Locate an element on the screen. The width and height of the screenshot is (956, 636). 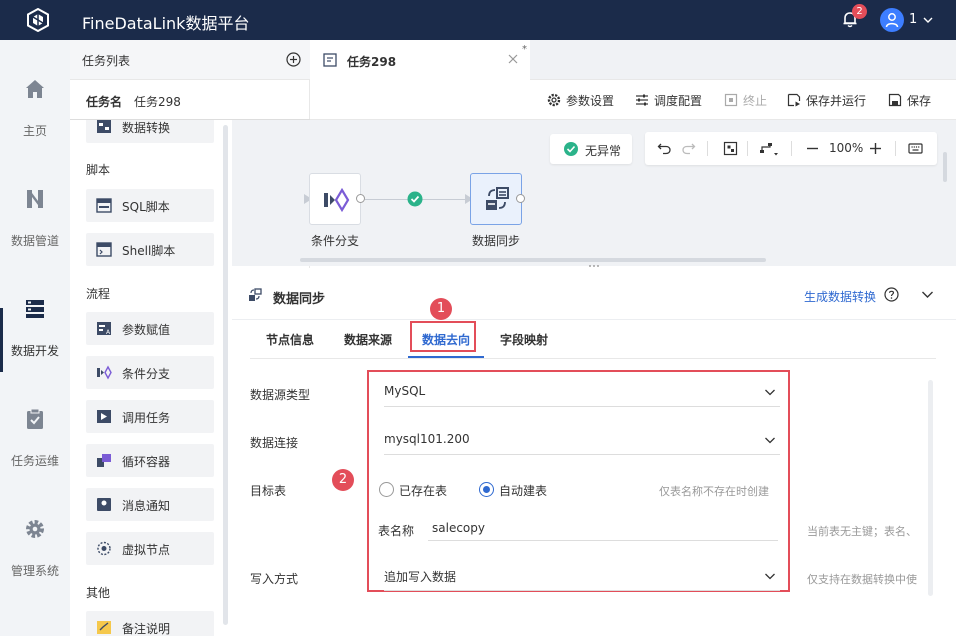
component-shell-script: Shell脚本 is located at coordinates (150, 249).